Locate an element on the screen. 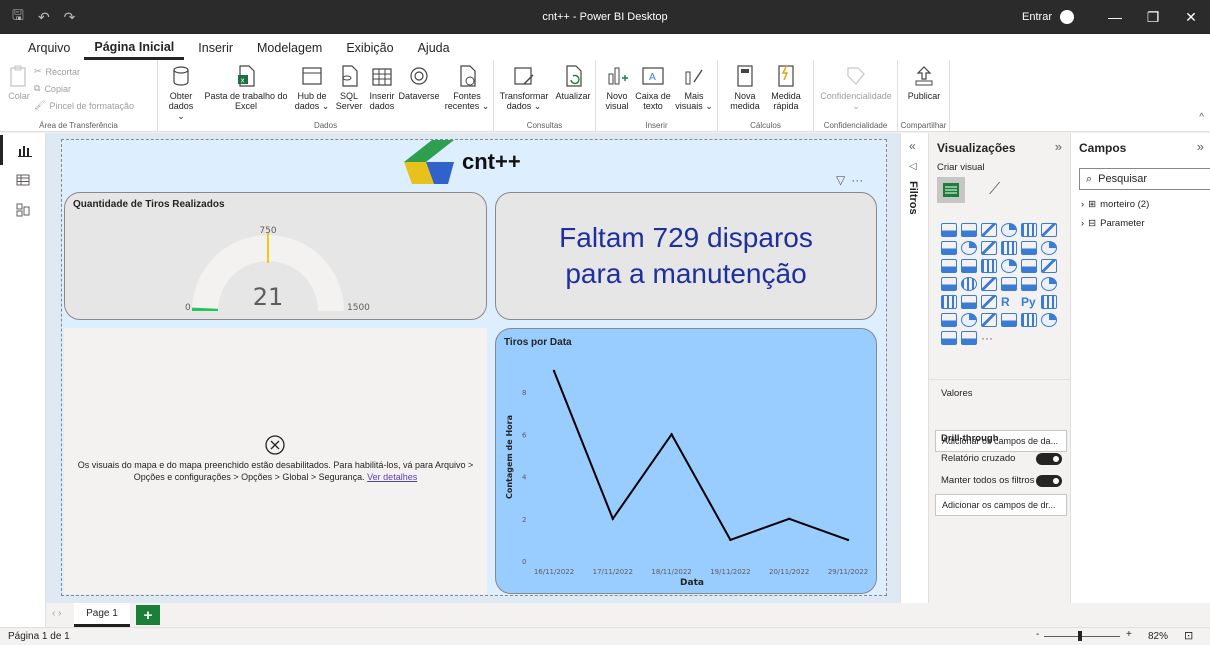 The height and width of the screenshot is (645, 1210). table-morteiro: › ⊞ morteiro (2) is located at coordinates (1115, 204).